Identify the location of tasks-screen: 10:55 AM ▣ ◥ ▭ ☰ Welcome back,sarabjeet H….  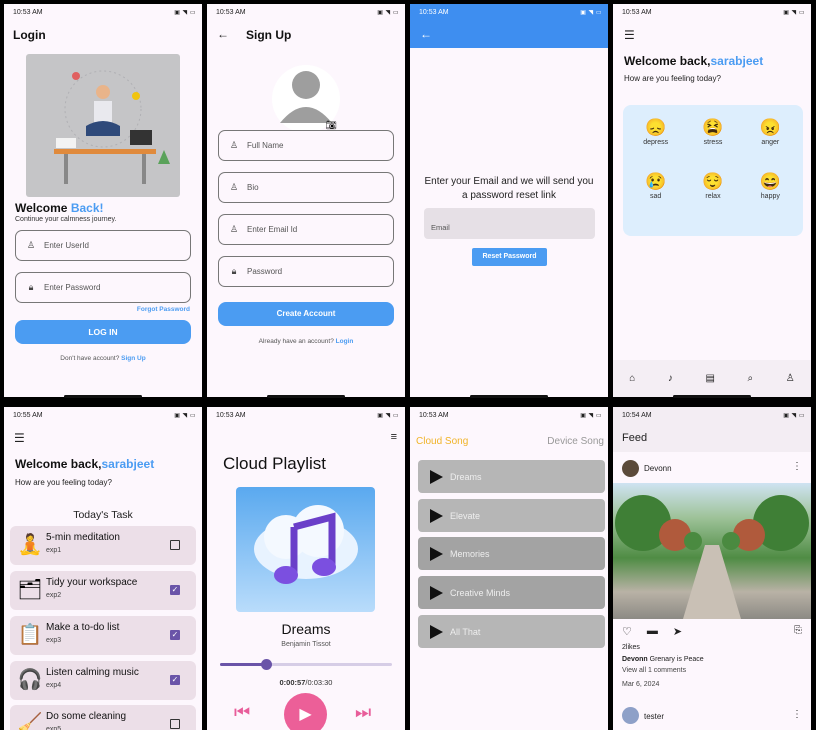
(103, 568).